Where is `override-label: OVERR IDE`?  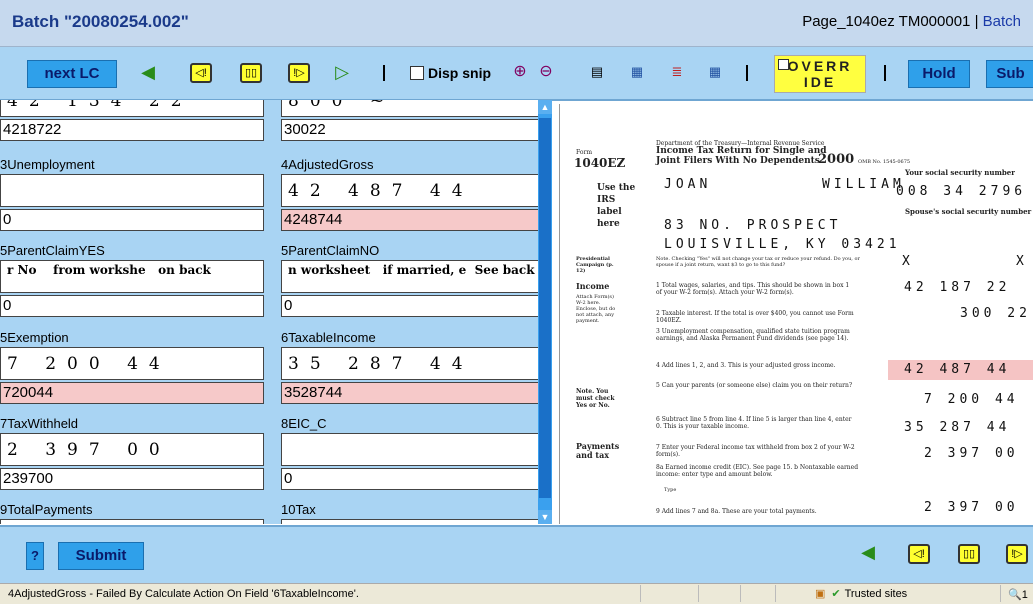 override-label: OVERR IDE is located at coordinates (820, 74).